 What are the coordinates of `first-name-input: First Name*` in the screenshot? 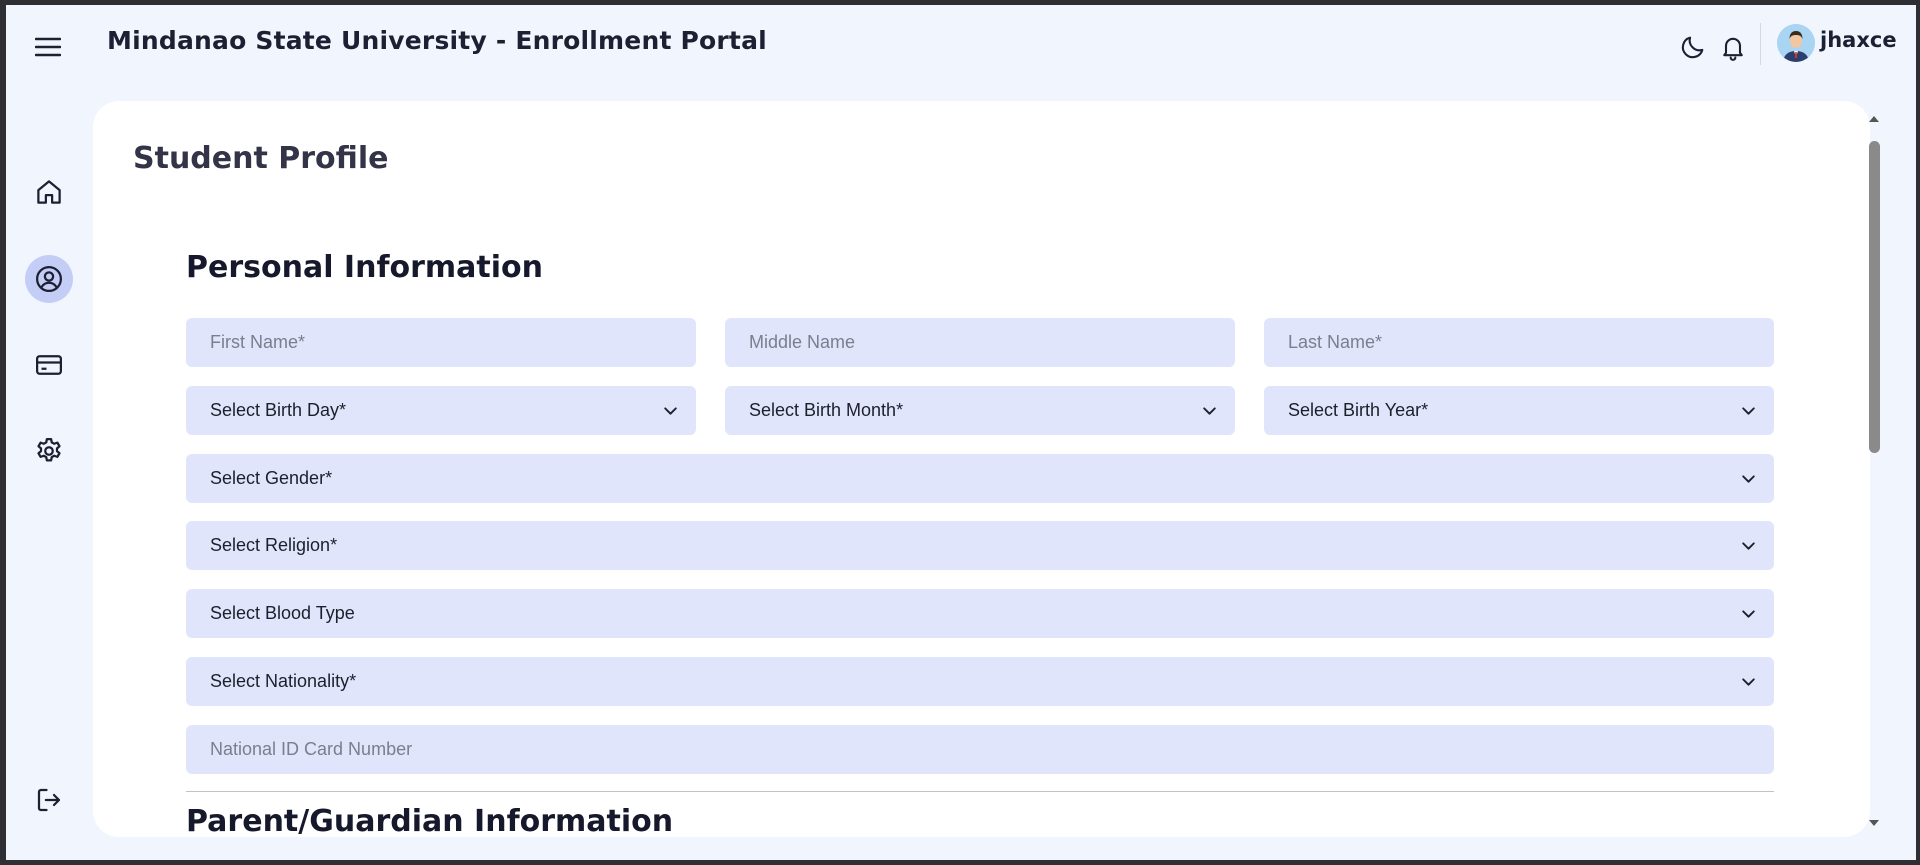 It's located at (441, 342).